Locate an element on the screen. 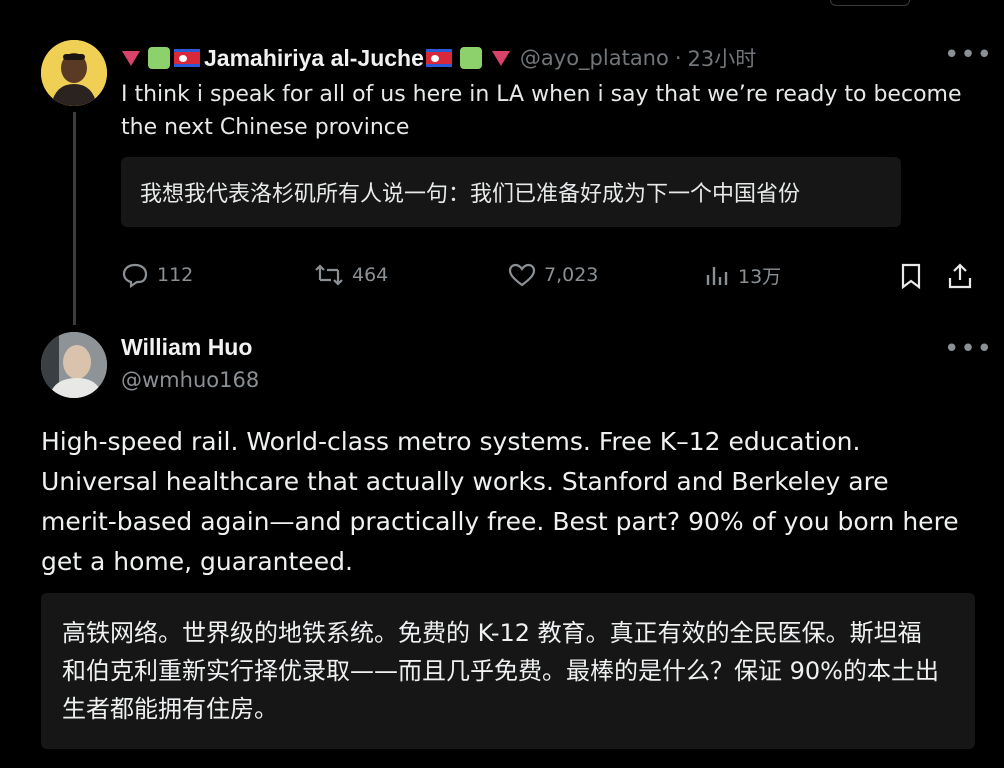 The height and width of the screenshot is (768, 1004). retweet-count: 464 is located at coordinates (370, 275).